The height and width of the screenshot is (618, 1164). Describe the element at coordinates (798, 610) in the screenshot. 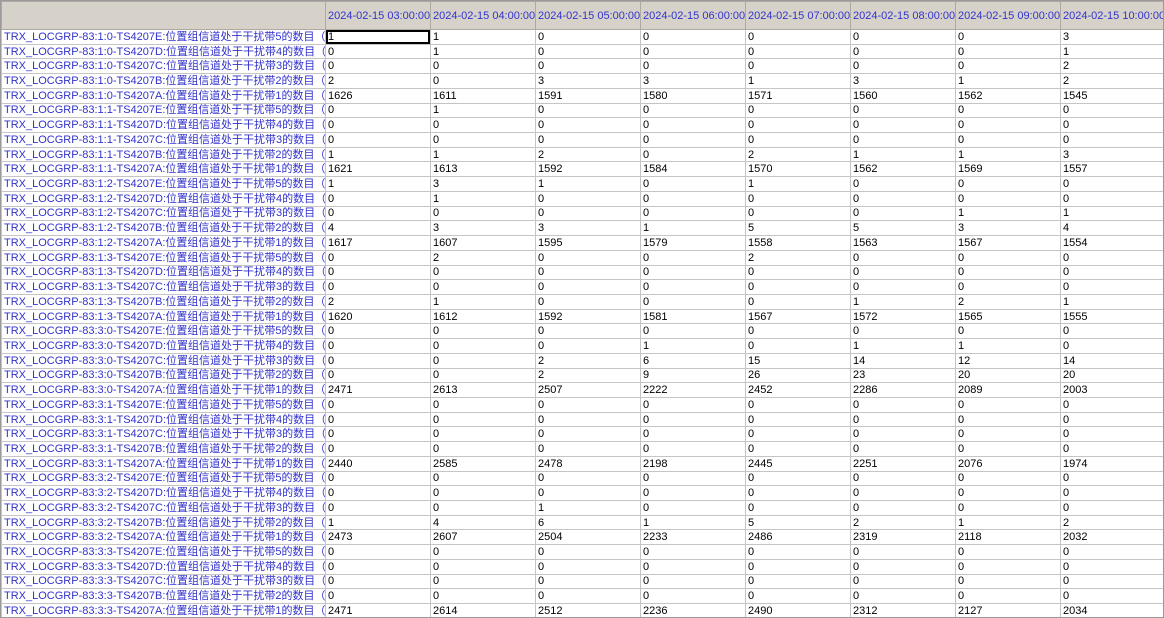

I see `data-cell: 2490` at that location.